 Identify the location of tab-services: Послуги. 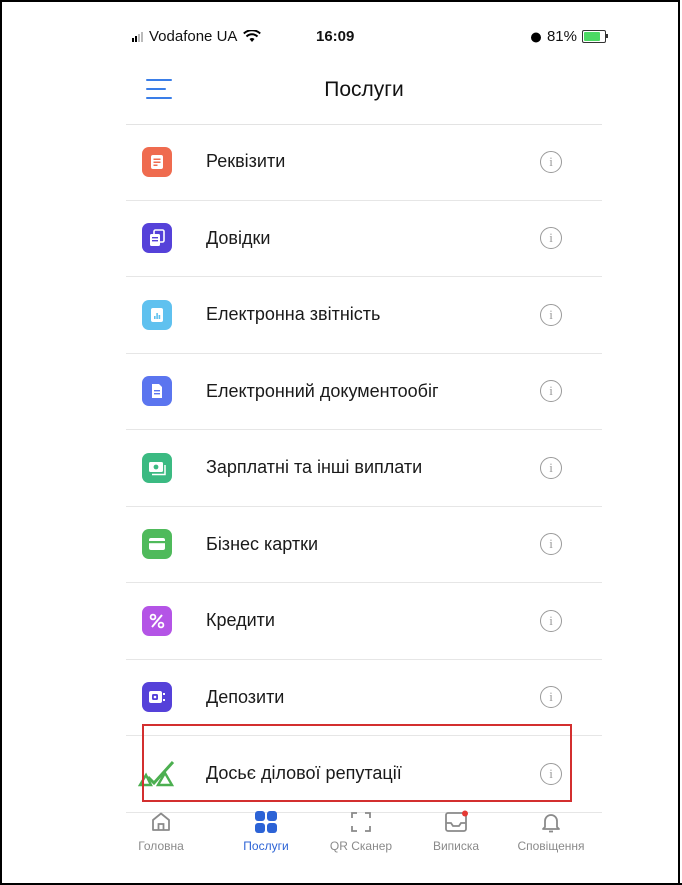
(266, 831).